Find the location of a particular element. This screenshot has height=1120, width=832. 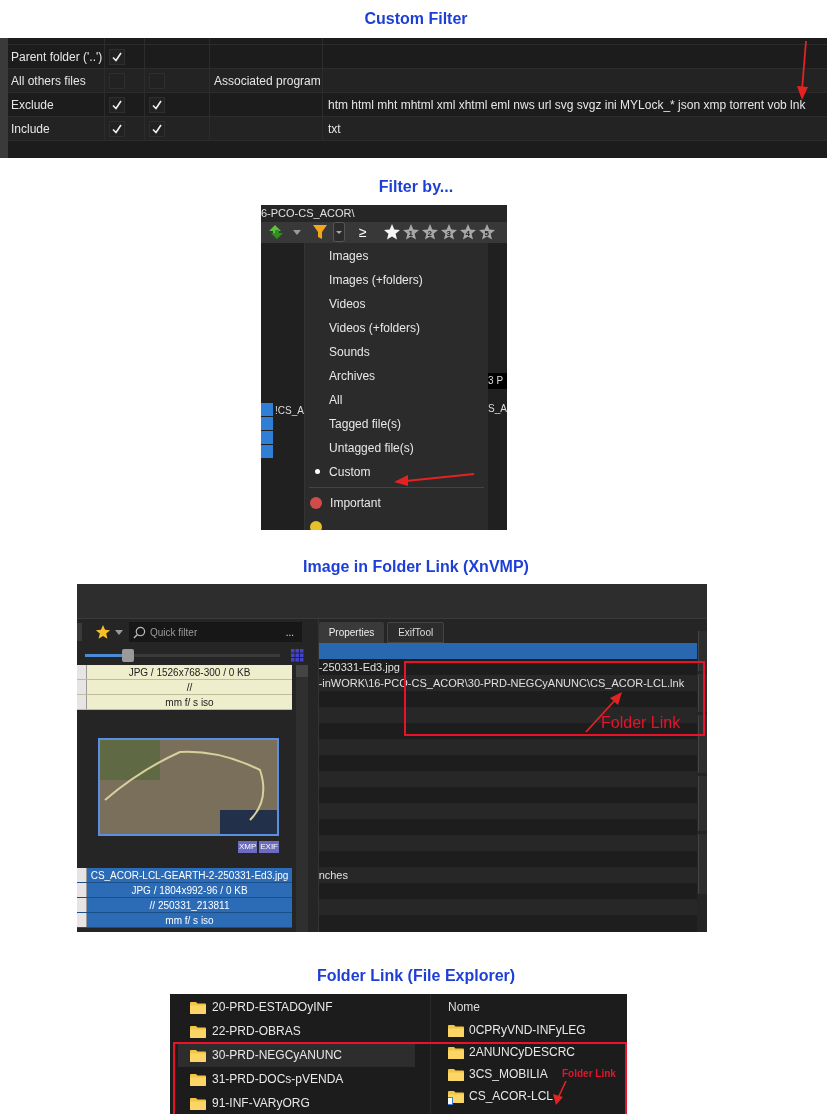

property-row: nches is located at coordinates (507, 875).